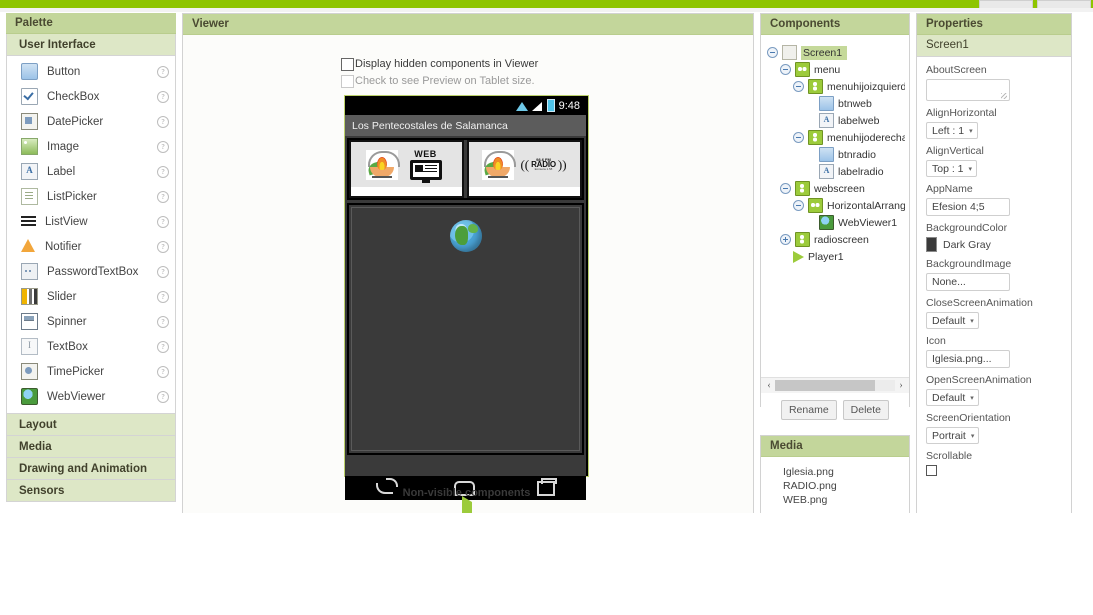  I want to click on menu-arrangement: WEB ((98.6 FM RADIO Emisora 1.58)), so click(465, 169).